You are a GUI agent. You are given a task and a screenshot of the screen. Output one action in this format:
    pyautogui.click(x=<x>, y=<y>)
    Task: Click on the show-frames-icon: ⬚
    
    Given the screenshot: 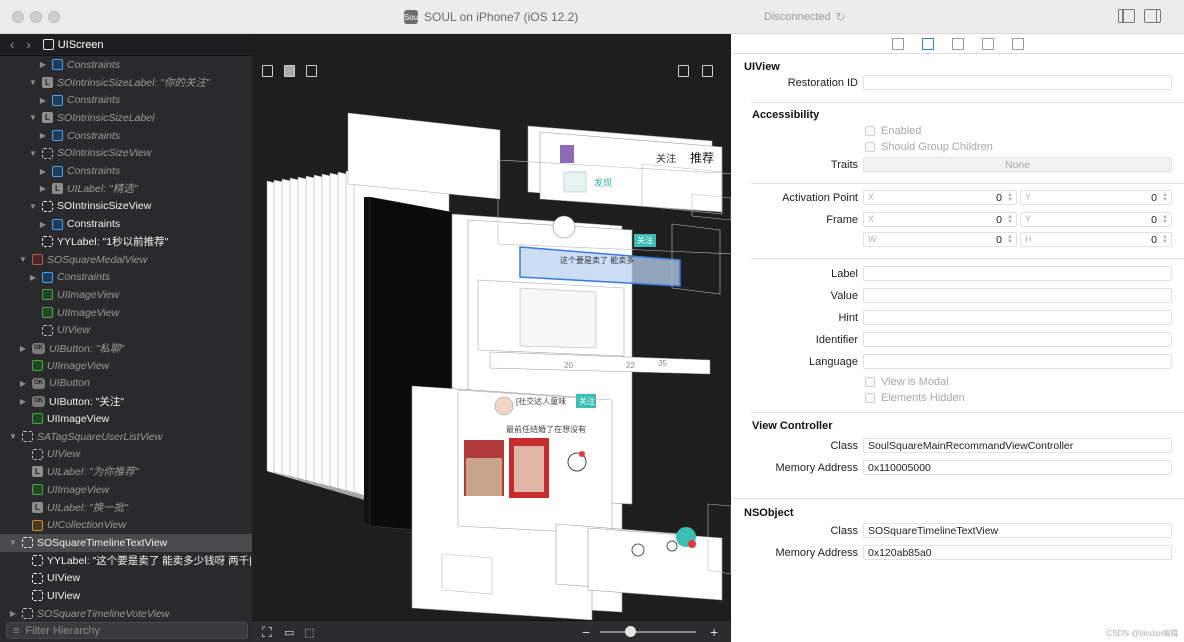 What is the action you would take?
    pyautogui.click(x=309, y=632)
    